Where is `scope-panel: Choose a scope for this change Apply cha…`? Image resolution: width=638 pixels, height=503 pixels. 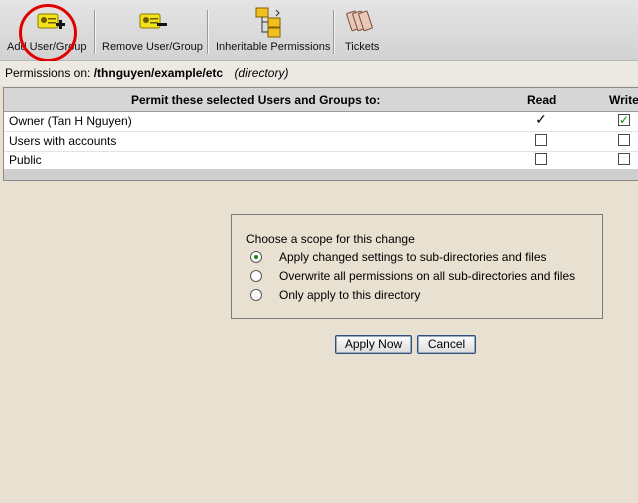
scope-panel: Choose a scope for this change Apply cha… is located at coordinates (417, 266).